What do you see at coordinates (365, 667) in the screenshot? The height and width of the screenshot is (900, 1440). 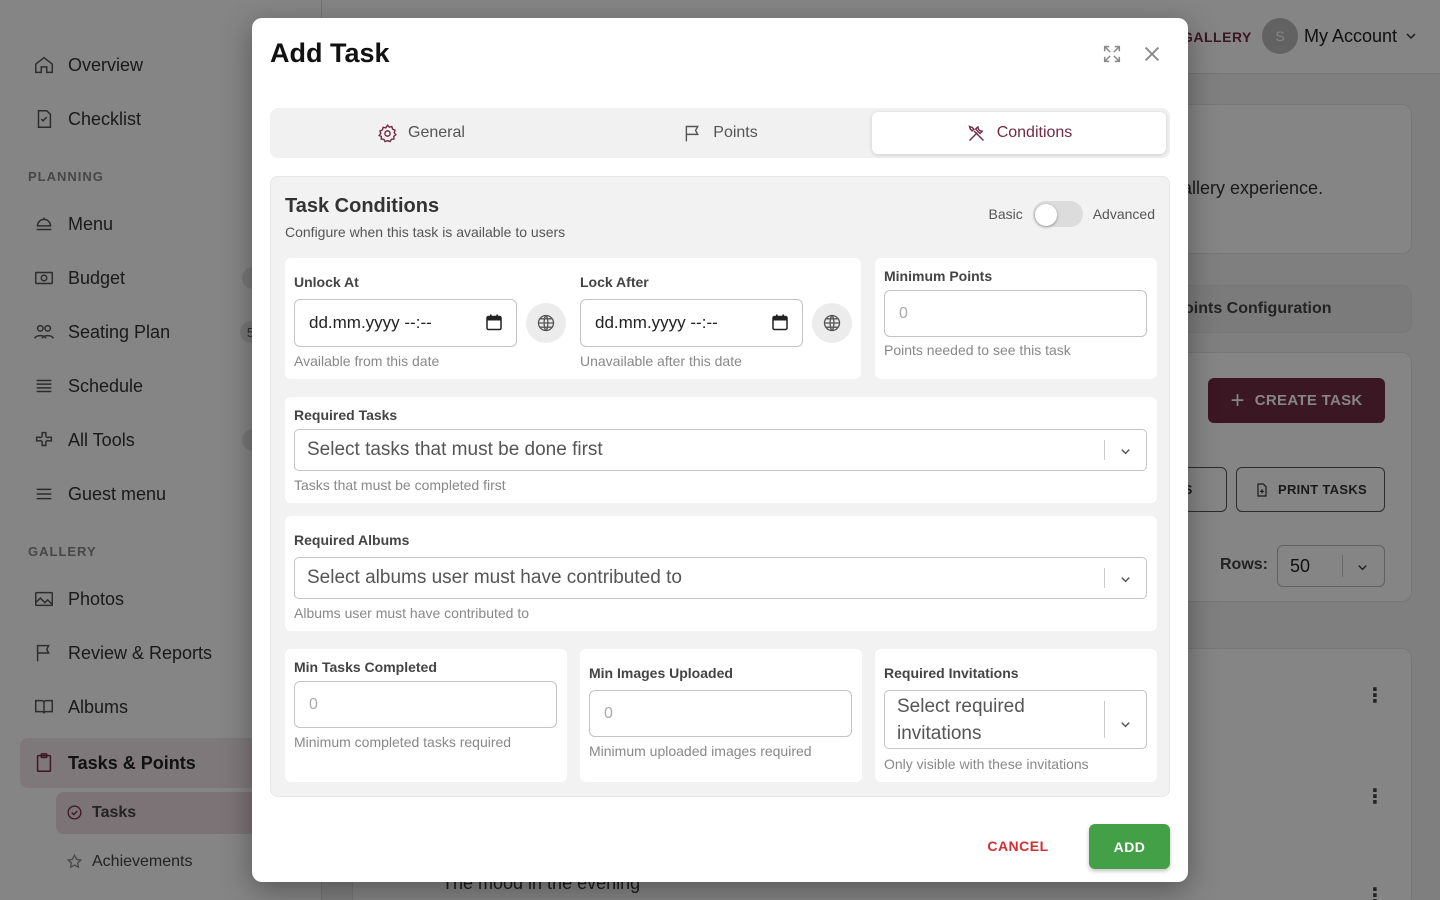 I see `min-tasks-label: Min Tasks Completed` at bounding box center [365, 667].